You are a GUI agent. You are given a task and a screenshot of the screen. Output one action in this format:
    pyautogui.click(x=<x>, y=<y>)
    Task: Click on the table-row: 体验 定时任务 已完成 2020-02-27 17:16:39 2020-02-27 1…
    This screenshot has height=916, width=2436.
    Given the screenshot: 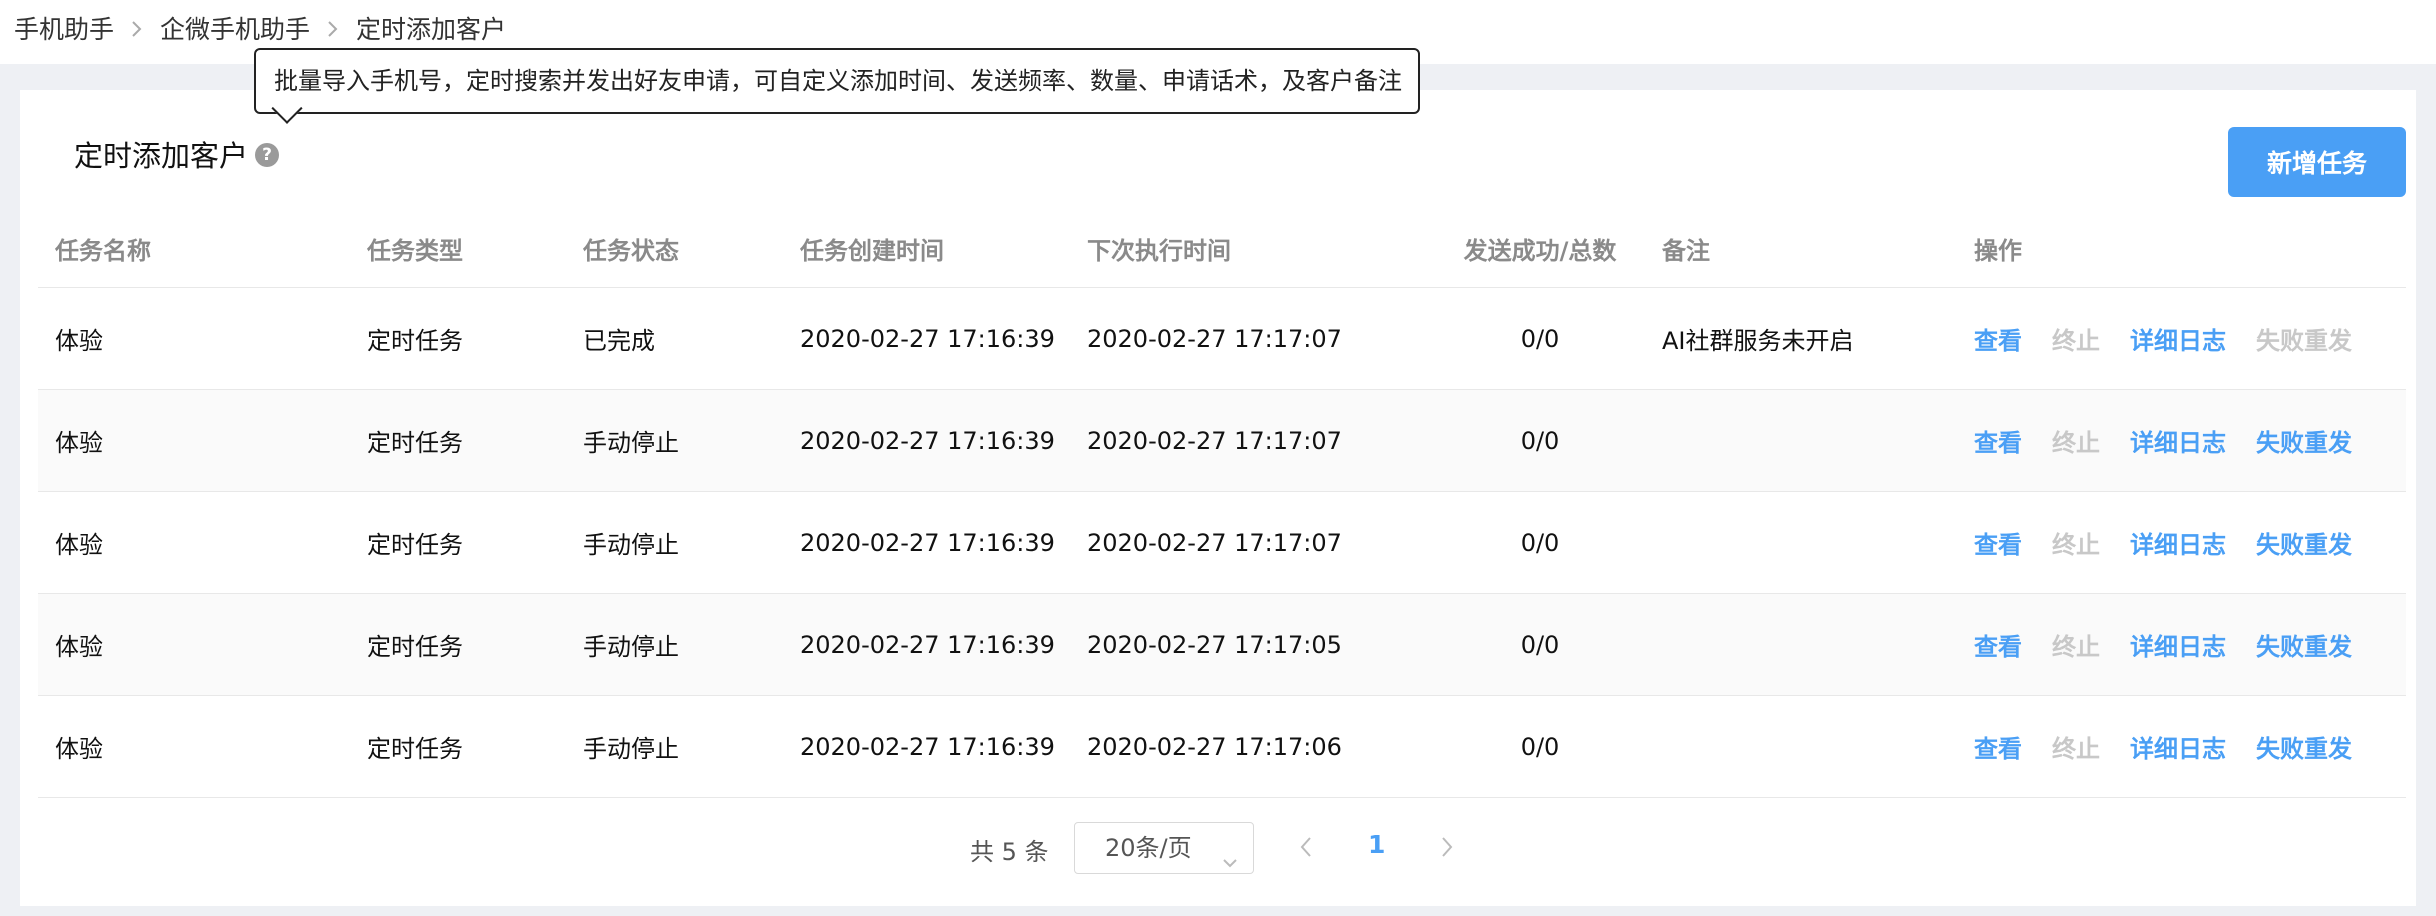 What is the action you would take?
    pyautogui.click(x=1222, y=339)
    